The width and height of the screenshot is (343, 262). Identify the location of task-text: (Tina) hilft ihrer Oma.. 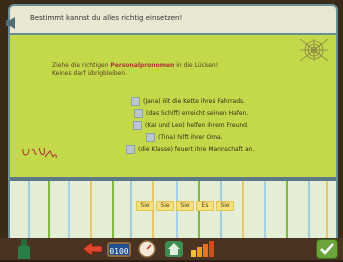
(190, 137).